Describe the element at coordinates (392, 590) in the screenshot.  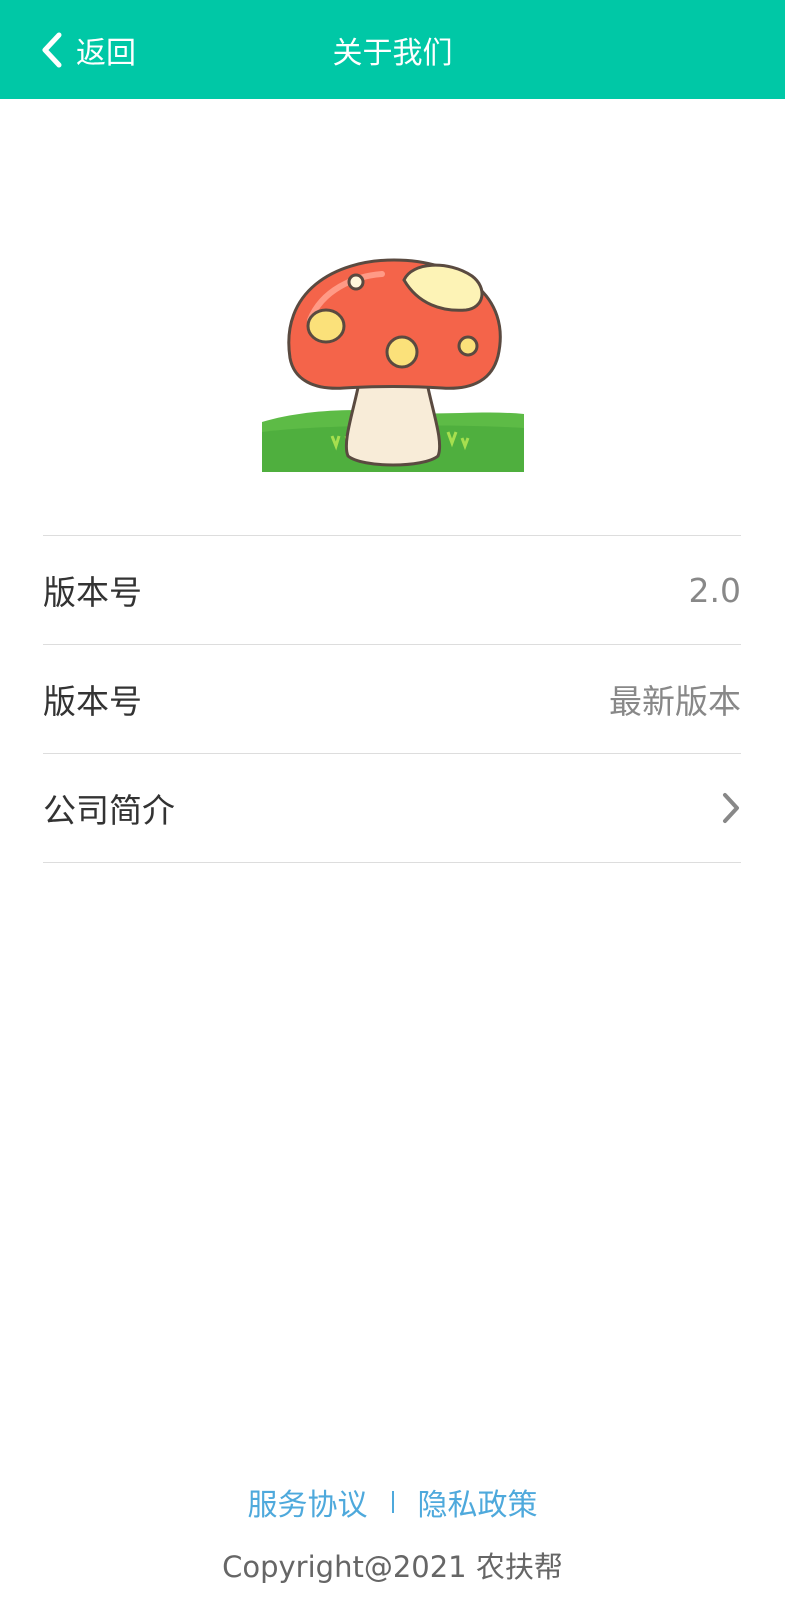
I see `version-row: 版本号 2.0` at that location.